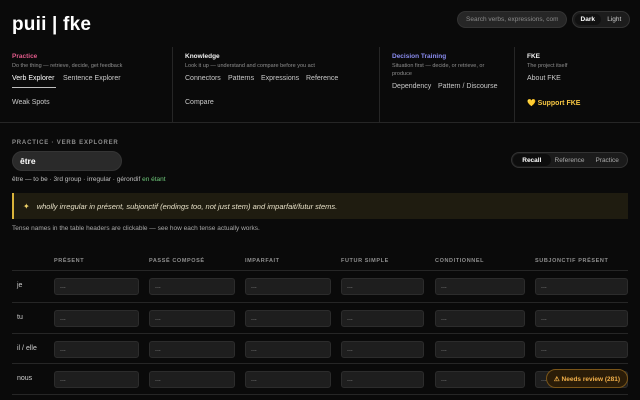 This screenshot has width=640, height=400. I want to click on search-input, so click(512, 19).